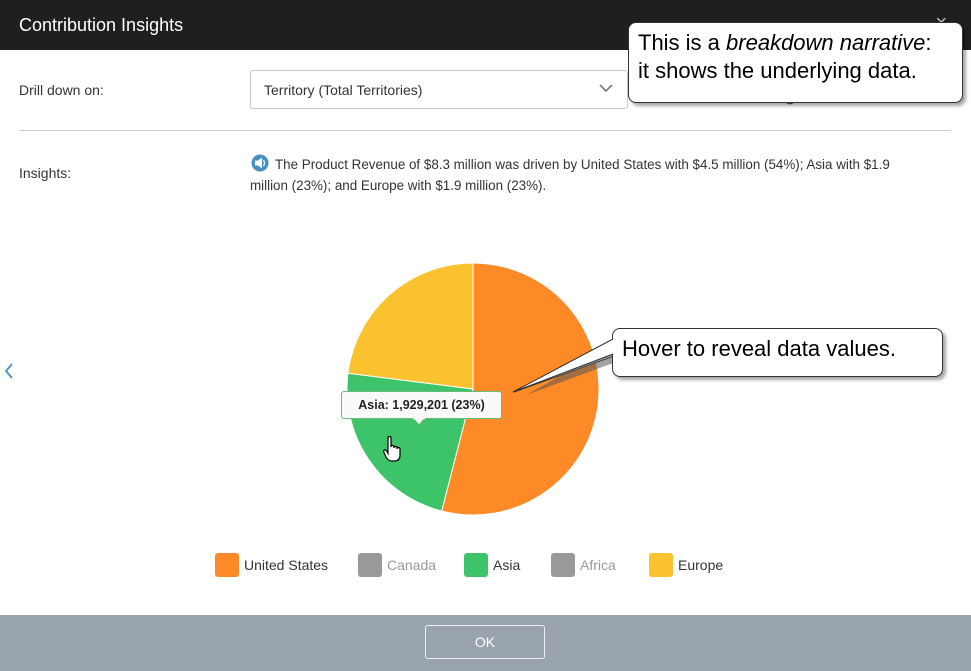 The width and height of the screenshot is (971, 671). Describe the element at coordinates (759, 348) in the screenshot. I see `hover-callout-text: Hover to reveal data values.` at that location.